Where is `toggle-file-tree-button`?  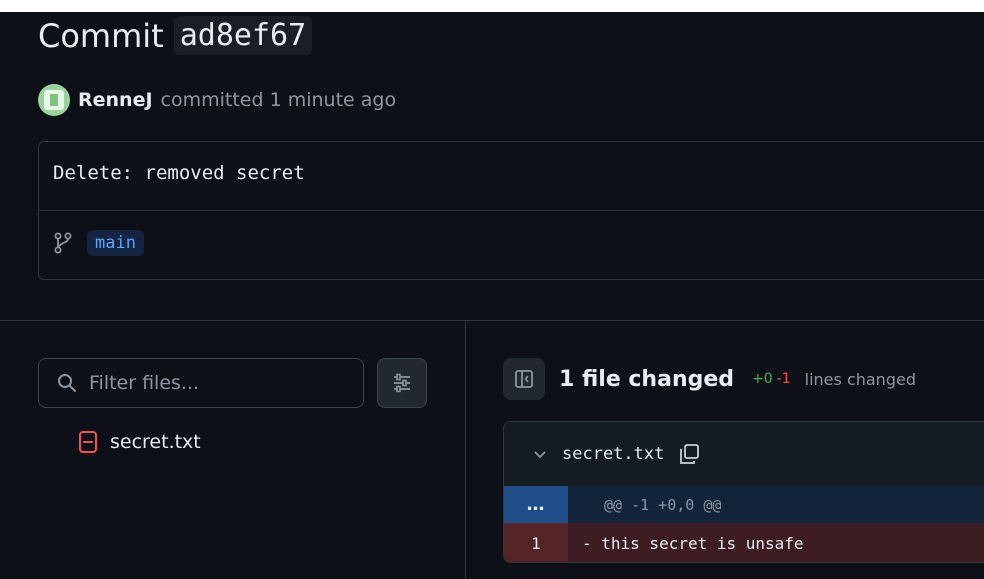
toggle-file-tree-button is located at coordinates (524, 379).